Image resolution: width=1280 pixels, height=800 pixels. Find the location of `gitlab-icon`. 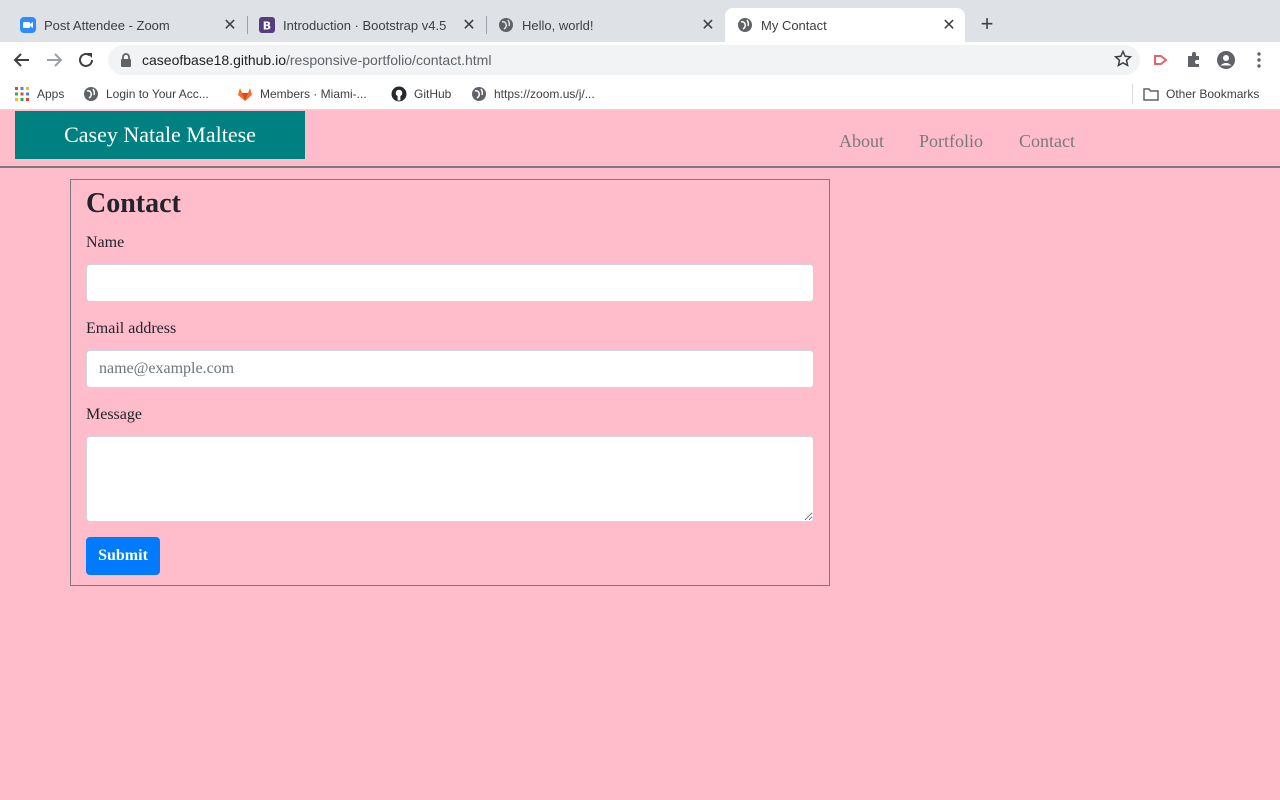

gitlab-icon is located at coordinates (245, 94).